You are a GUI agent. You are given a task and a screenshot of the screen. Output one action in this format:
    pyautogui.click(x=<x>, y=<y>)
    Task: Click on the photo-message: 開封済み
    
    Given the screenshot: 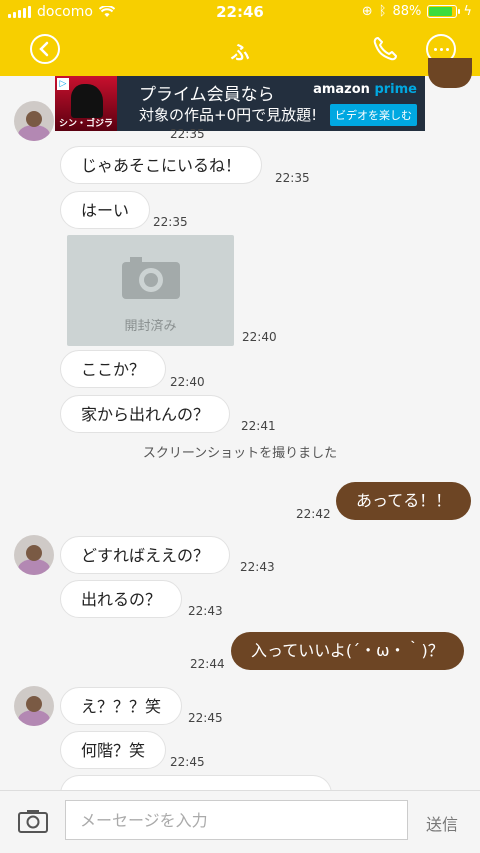 What is the action you would take?
    pyautogui.click(x=150, y=290)
    